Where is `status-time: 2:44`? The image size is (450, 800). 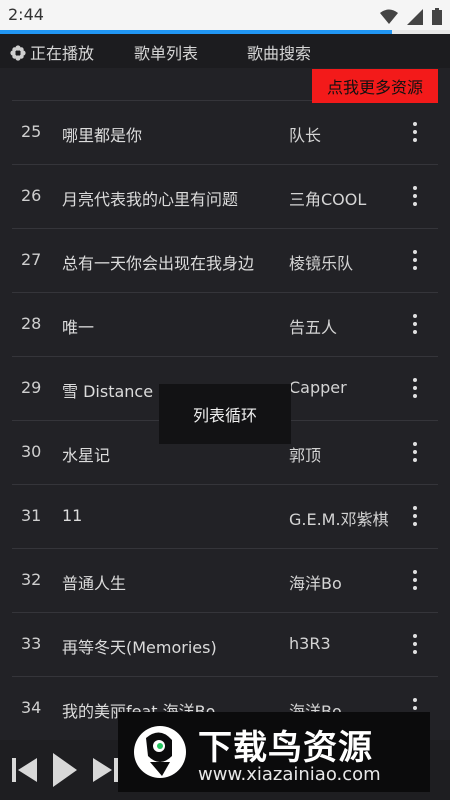
status-time: 2:44 is located at coordinates (26, 14).